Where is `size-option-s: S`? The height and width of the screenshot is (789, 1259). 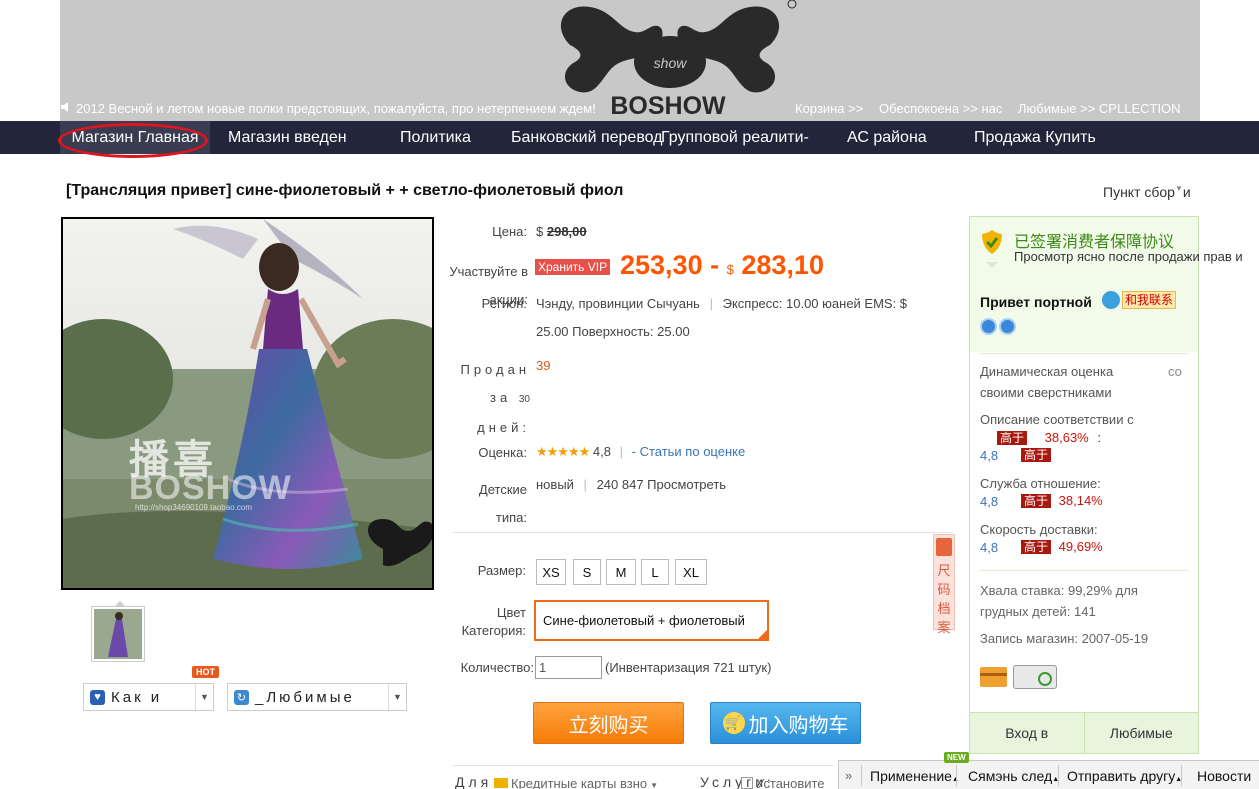
size-option-s: S is located at coordinates (587, 572).